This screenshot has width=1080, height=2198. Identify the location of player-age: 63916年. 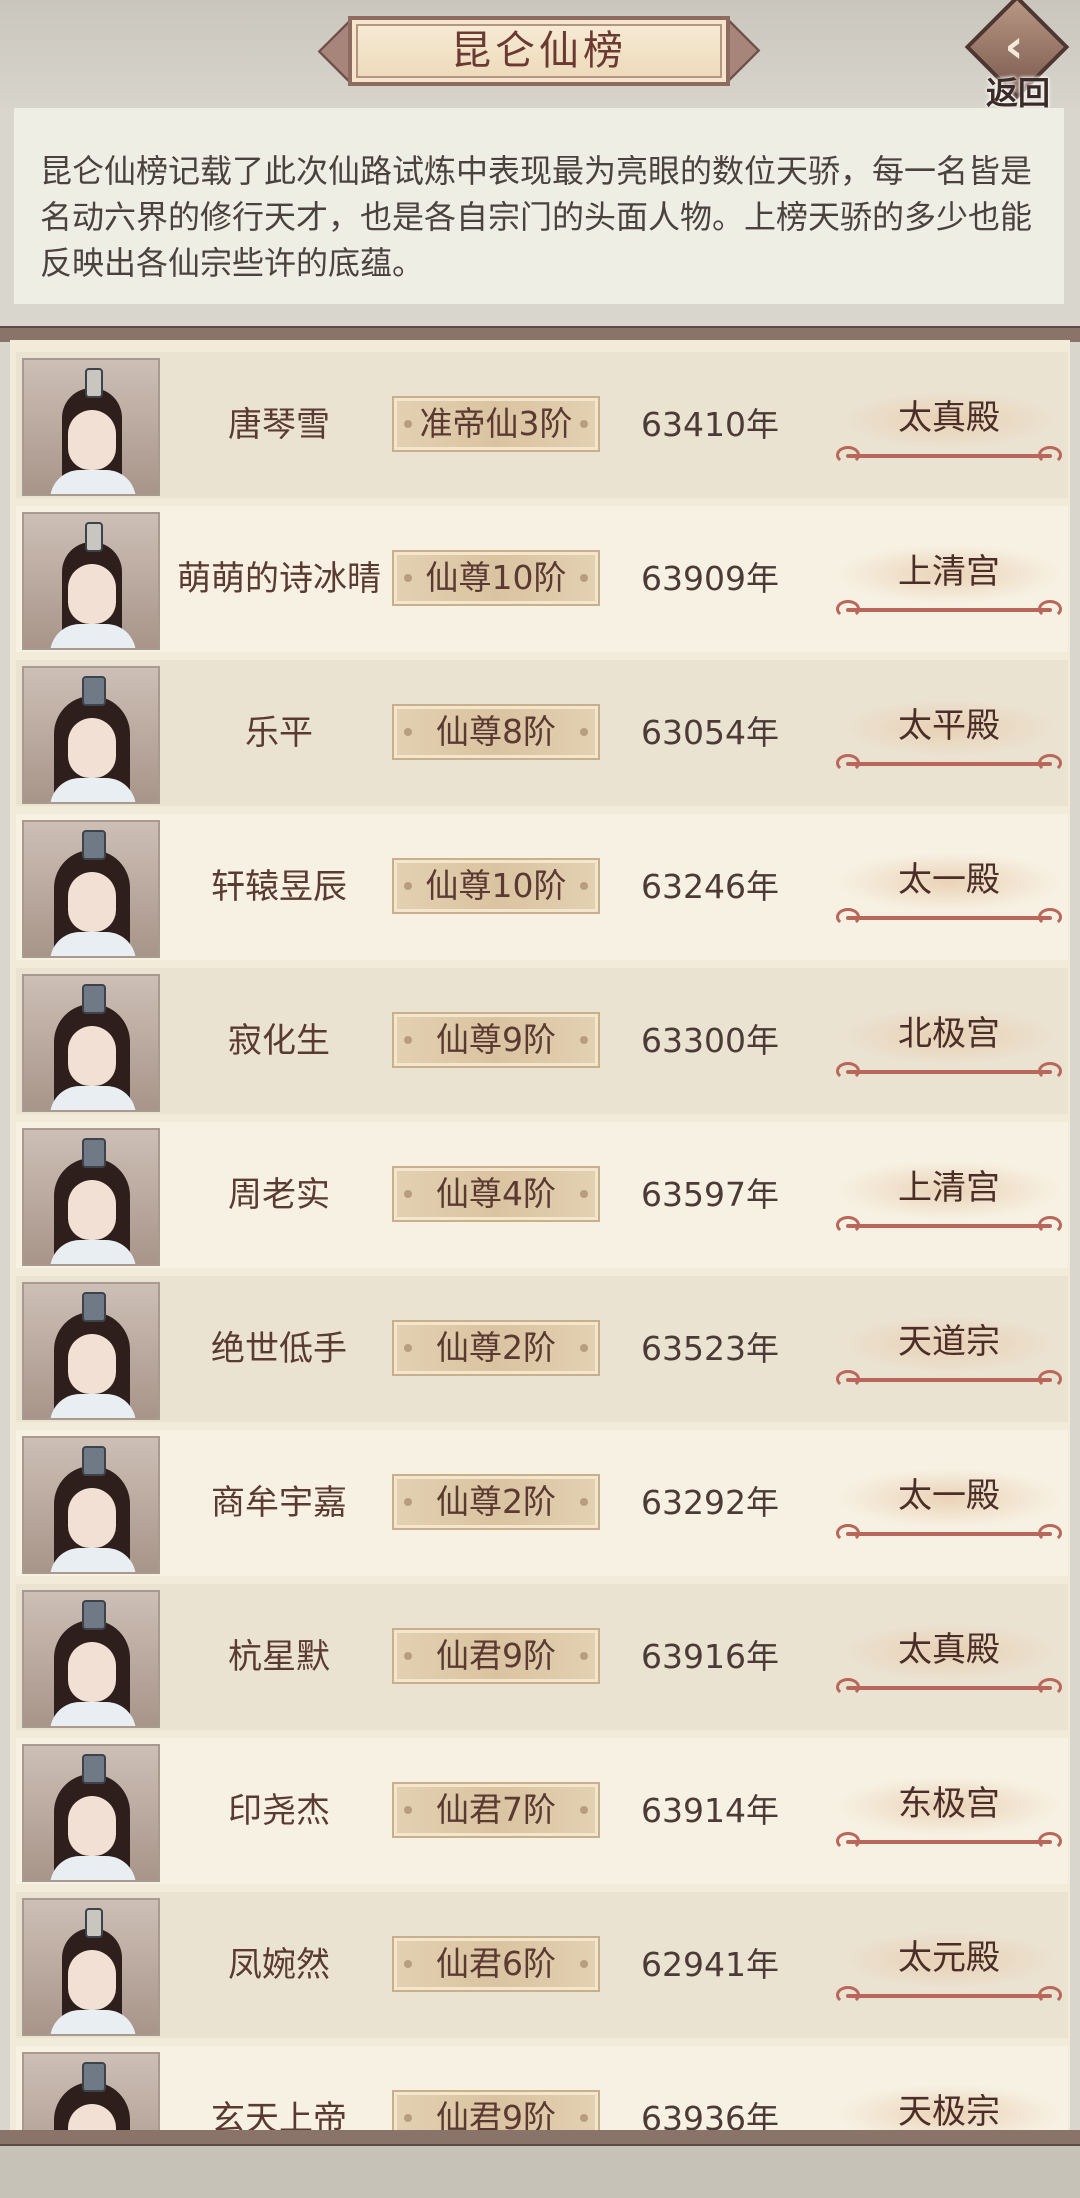
(710, 1656).